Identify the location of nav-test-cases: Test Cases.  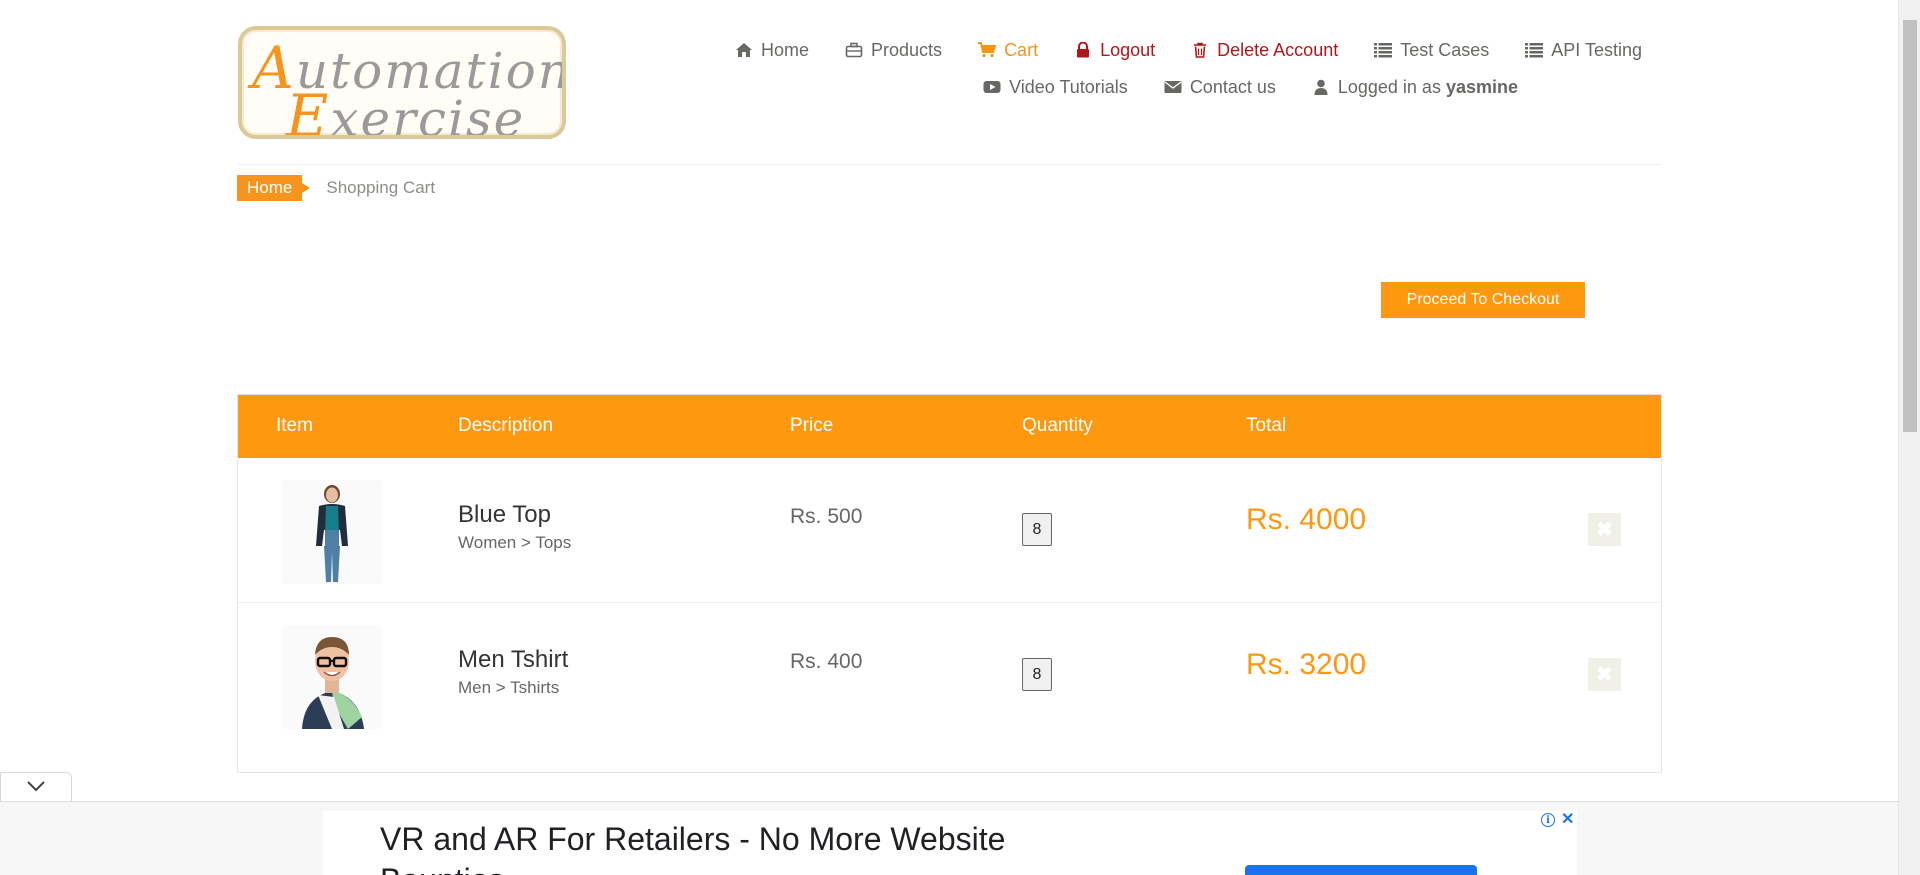
(1431, 50).